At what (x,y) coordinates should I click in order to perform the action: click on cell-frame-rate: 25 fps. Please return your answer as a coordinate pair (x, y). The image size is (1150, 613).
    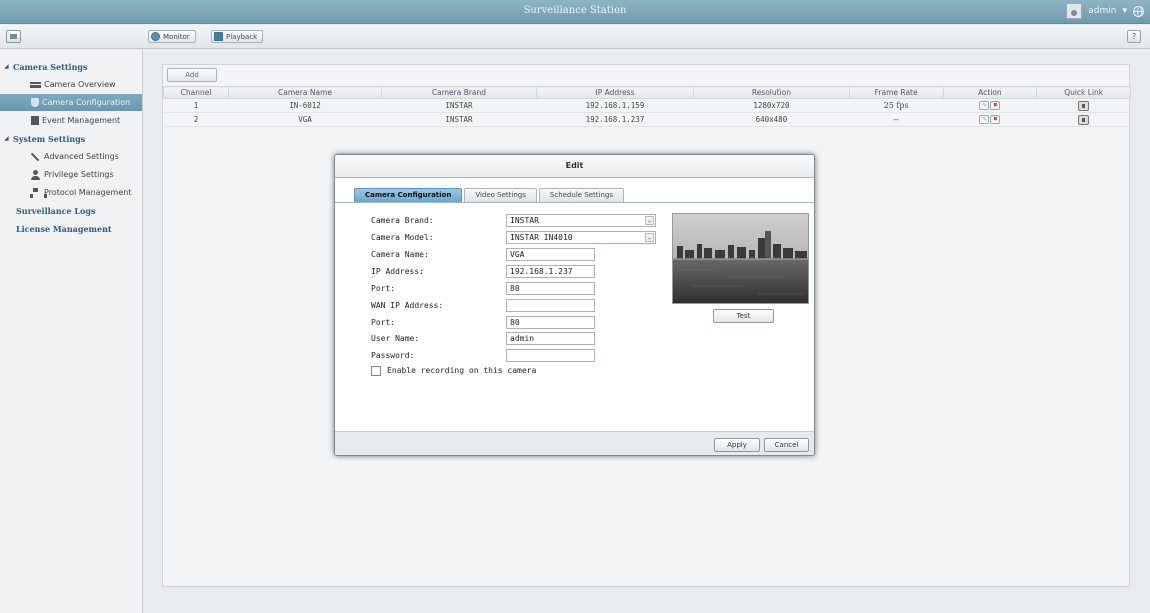
    Looking at the image, I should click on (896, 105).